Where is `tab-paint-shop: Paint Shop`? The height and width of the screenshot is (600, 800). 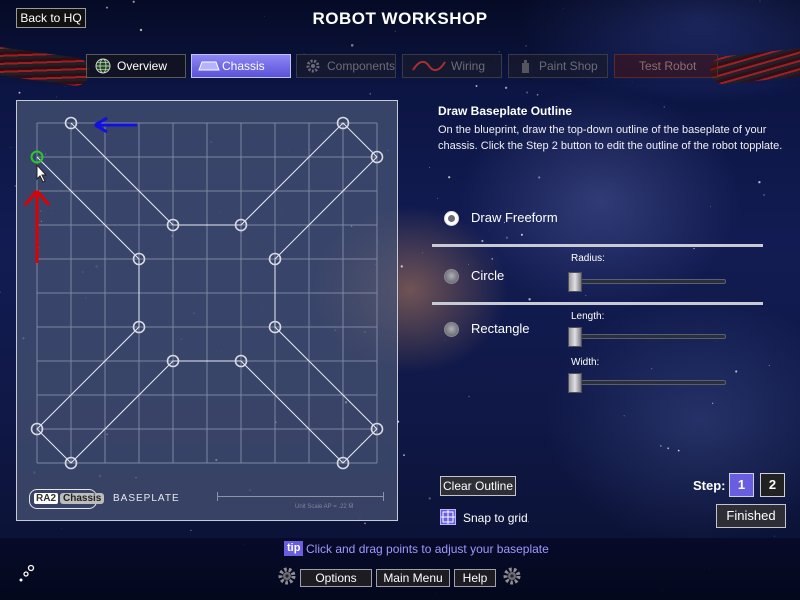 tab-paint-shop: Paint Shop is located at coordinates (558, 66).